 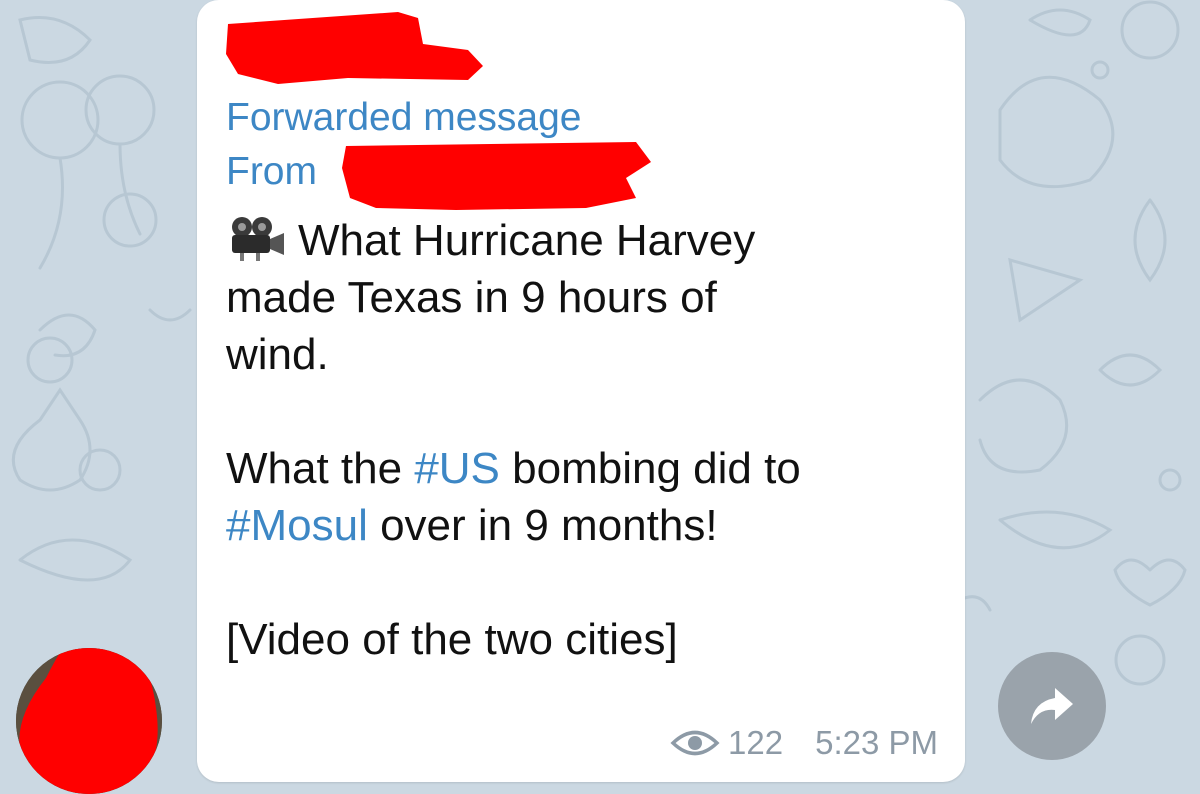 What do you see at coordinates (452, 639) in the screenshot?
I see `message-line-6: [Video of the two cities]` at bounding box center [452, 639].